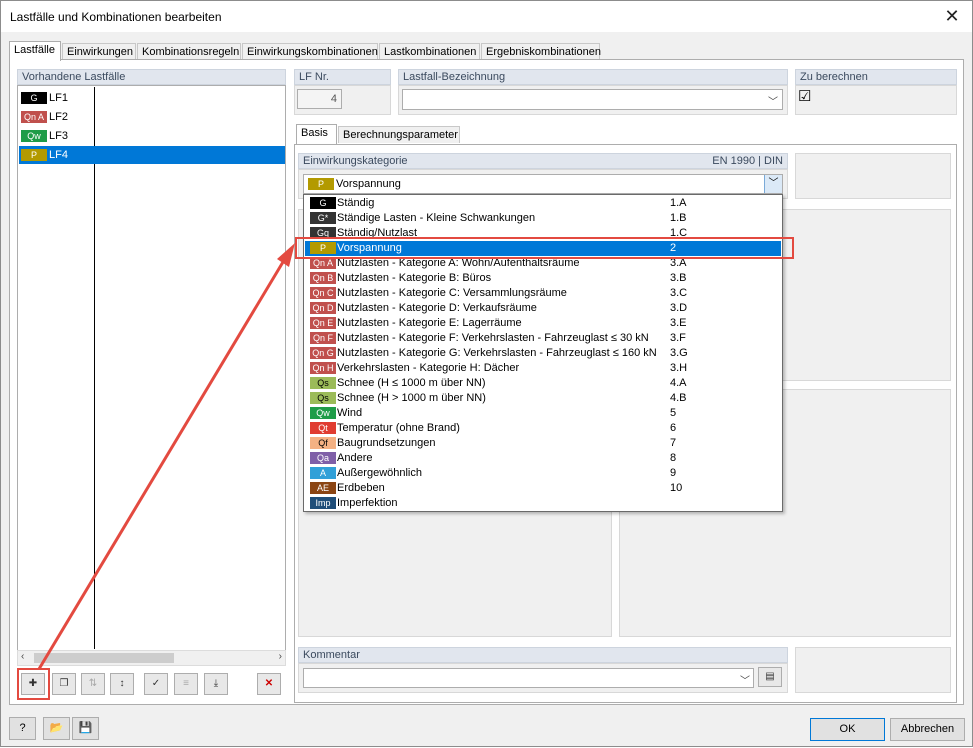  Describe the element at coordinates (847, 729) in the screenshot. I see `ok-button: OK` at that location.